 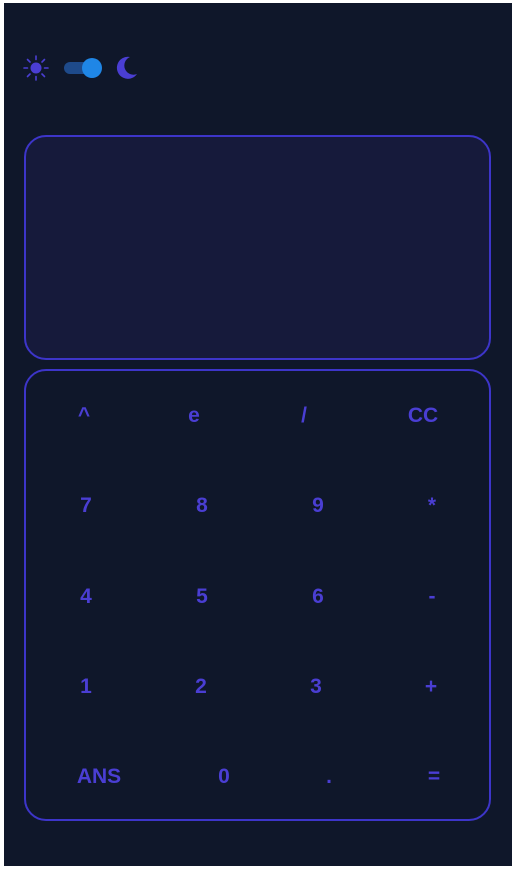 What do you see at coordinates (431, 687) in the screenshot?
I see `key-add: +` at bounding box center [431, 687].